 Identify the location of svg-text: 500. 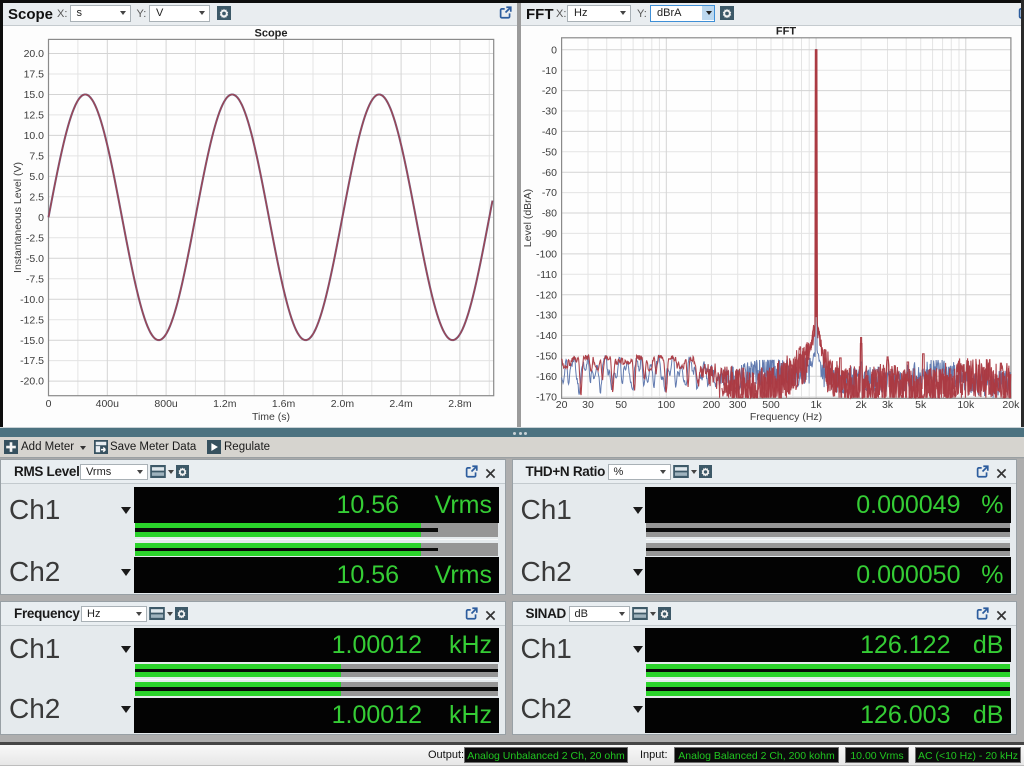
(771, 405).